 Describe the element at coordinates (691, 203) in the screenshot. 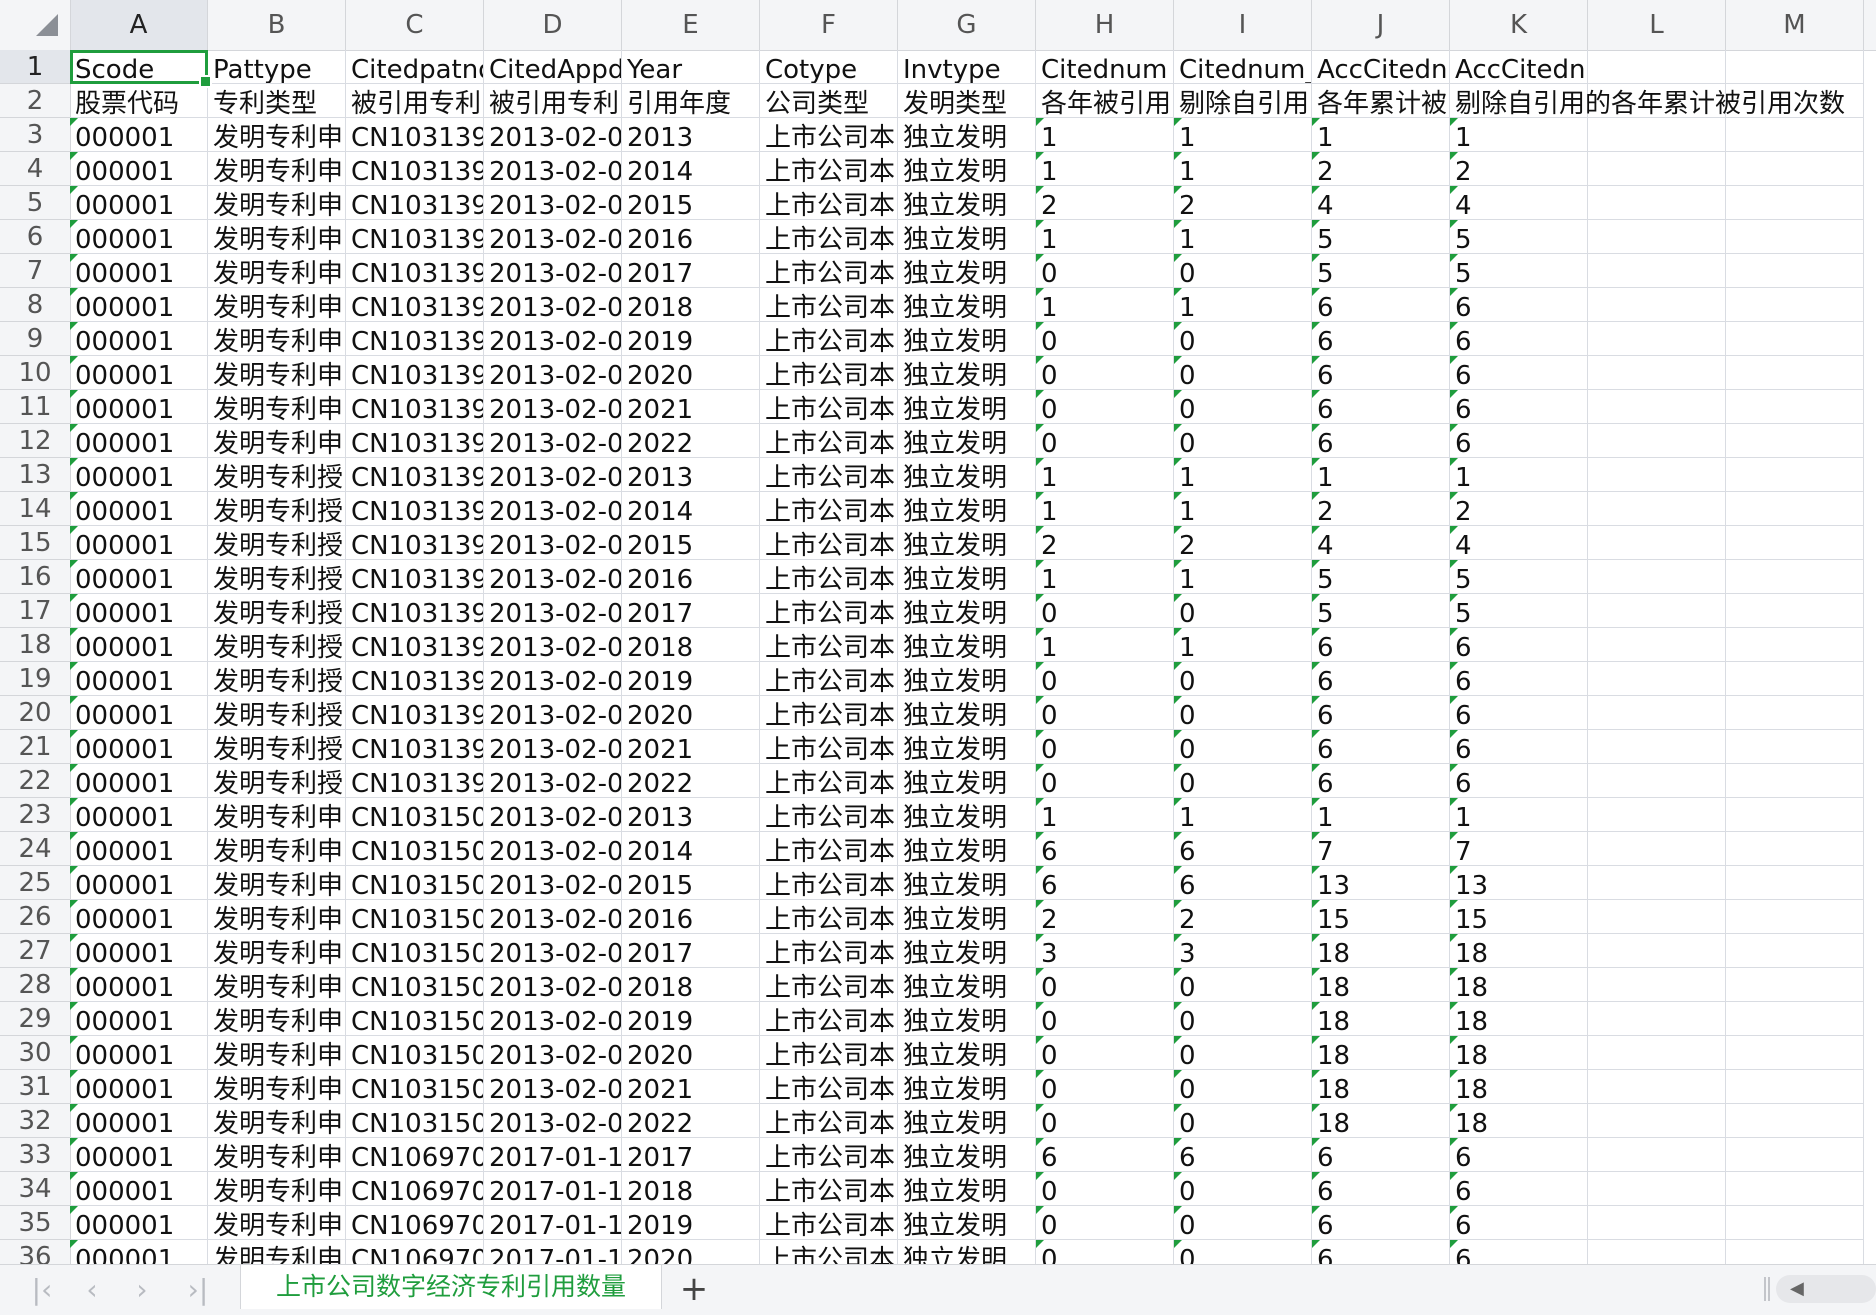

I see `cell-E5: 2015` at that location.